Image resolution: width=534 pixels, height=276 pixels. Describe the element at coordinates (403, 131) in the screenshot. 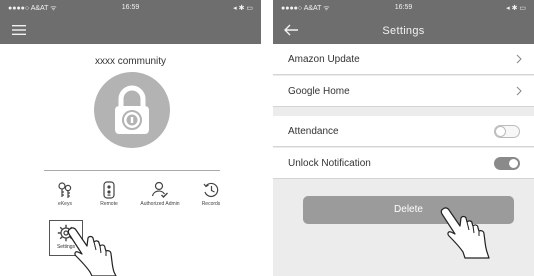

I see `attendance-row: Attendance` at that location.